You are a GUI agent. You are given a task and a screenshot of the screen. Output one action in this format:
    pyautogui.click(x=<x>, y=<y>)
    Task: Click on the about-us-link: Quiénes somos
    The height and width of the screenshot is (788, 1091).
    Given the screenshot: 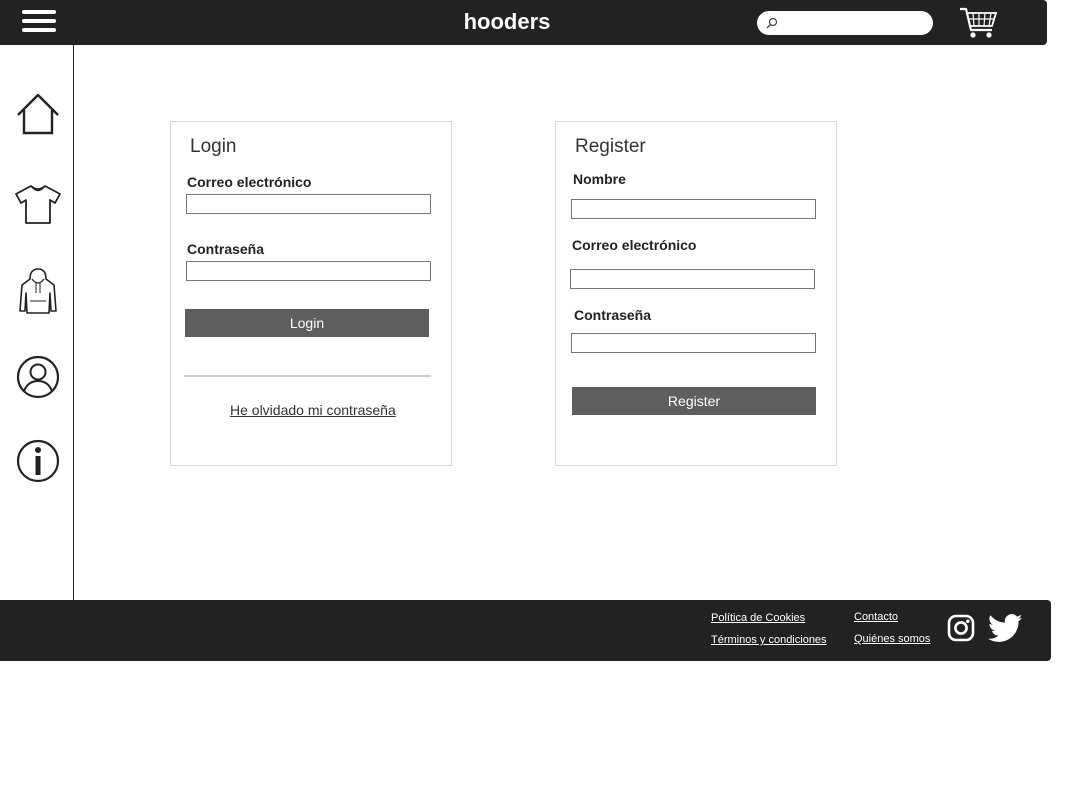 What is the action you would take?
    pyautogui.click(x=892, y=639)
    